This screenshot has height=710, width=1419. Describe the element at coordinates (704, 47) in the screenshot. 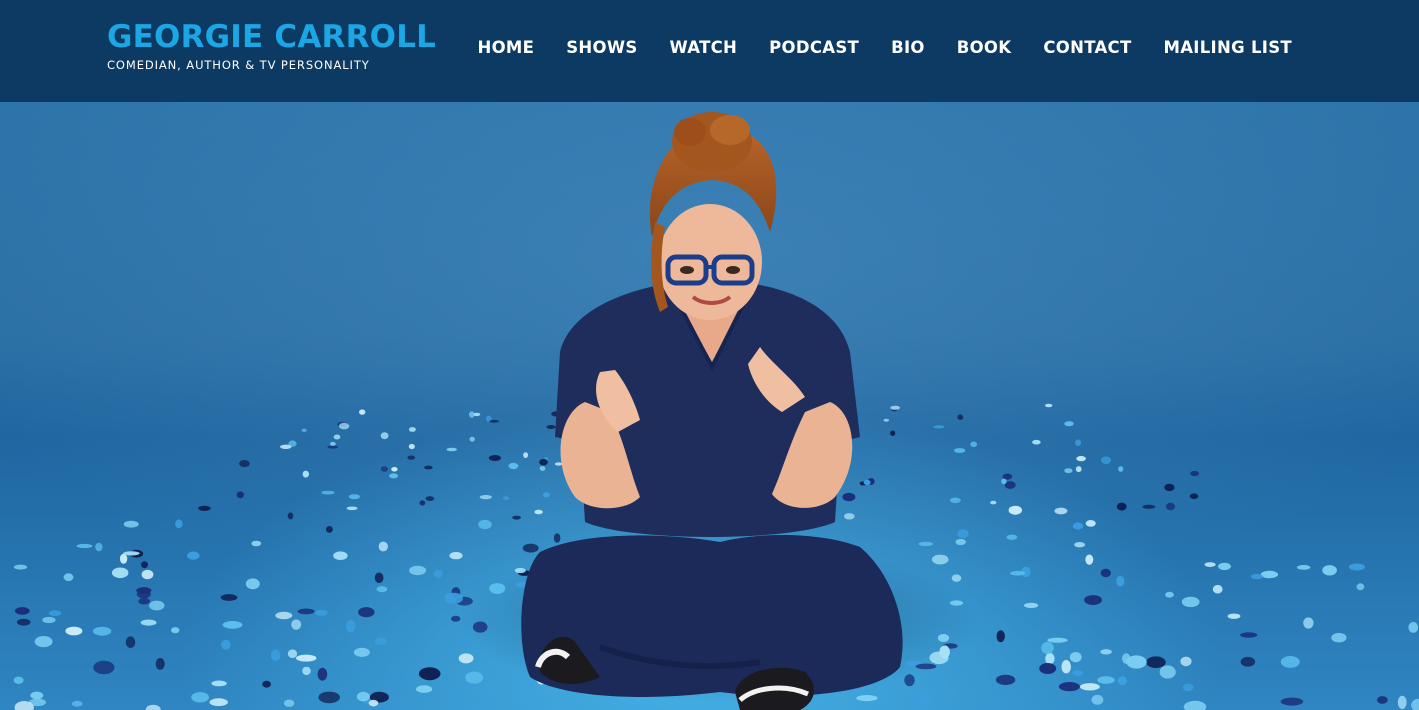

I see `nav-watch: WATCH` at that location.